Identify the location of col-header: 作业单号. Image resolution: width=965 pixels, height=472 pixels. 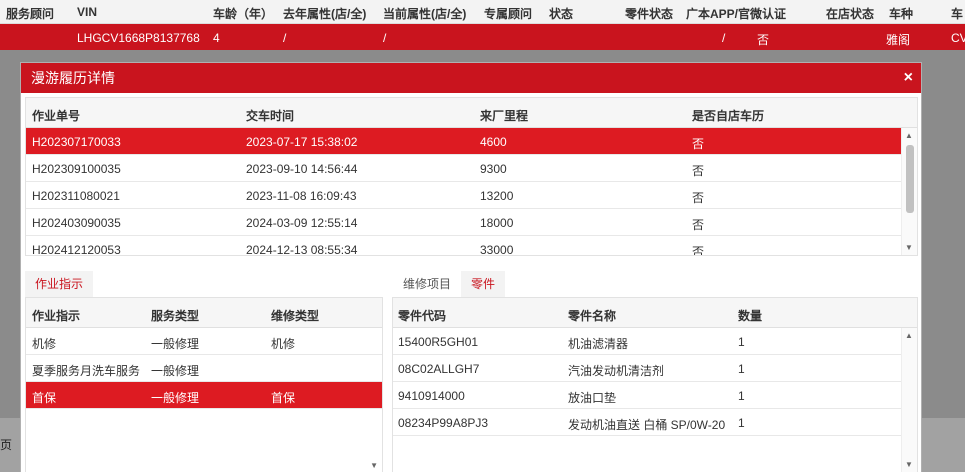
(56, 116).